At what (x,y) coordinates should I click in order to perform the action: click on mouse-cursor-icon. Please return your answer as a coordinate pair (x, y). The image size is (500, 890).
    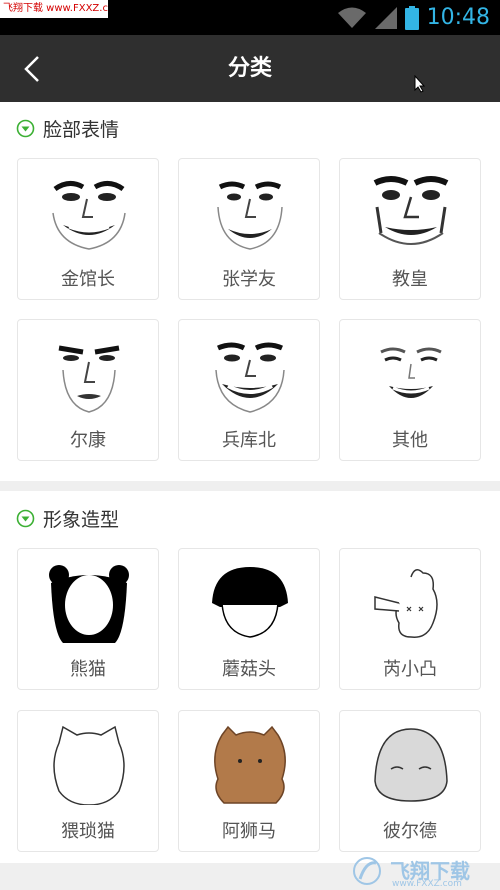
    Looking at the image, I should click on (420, 84).